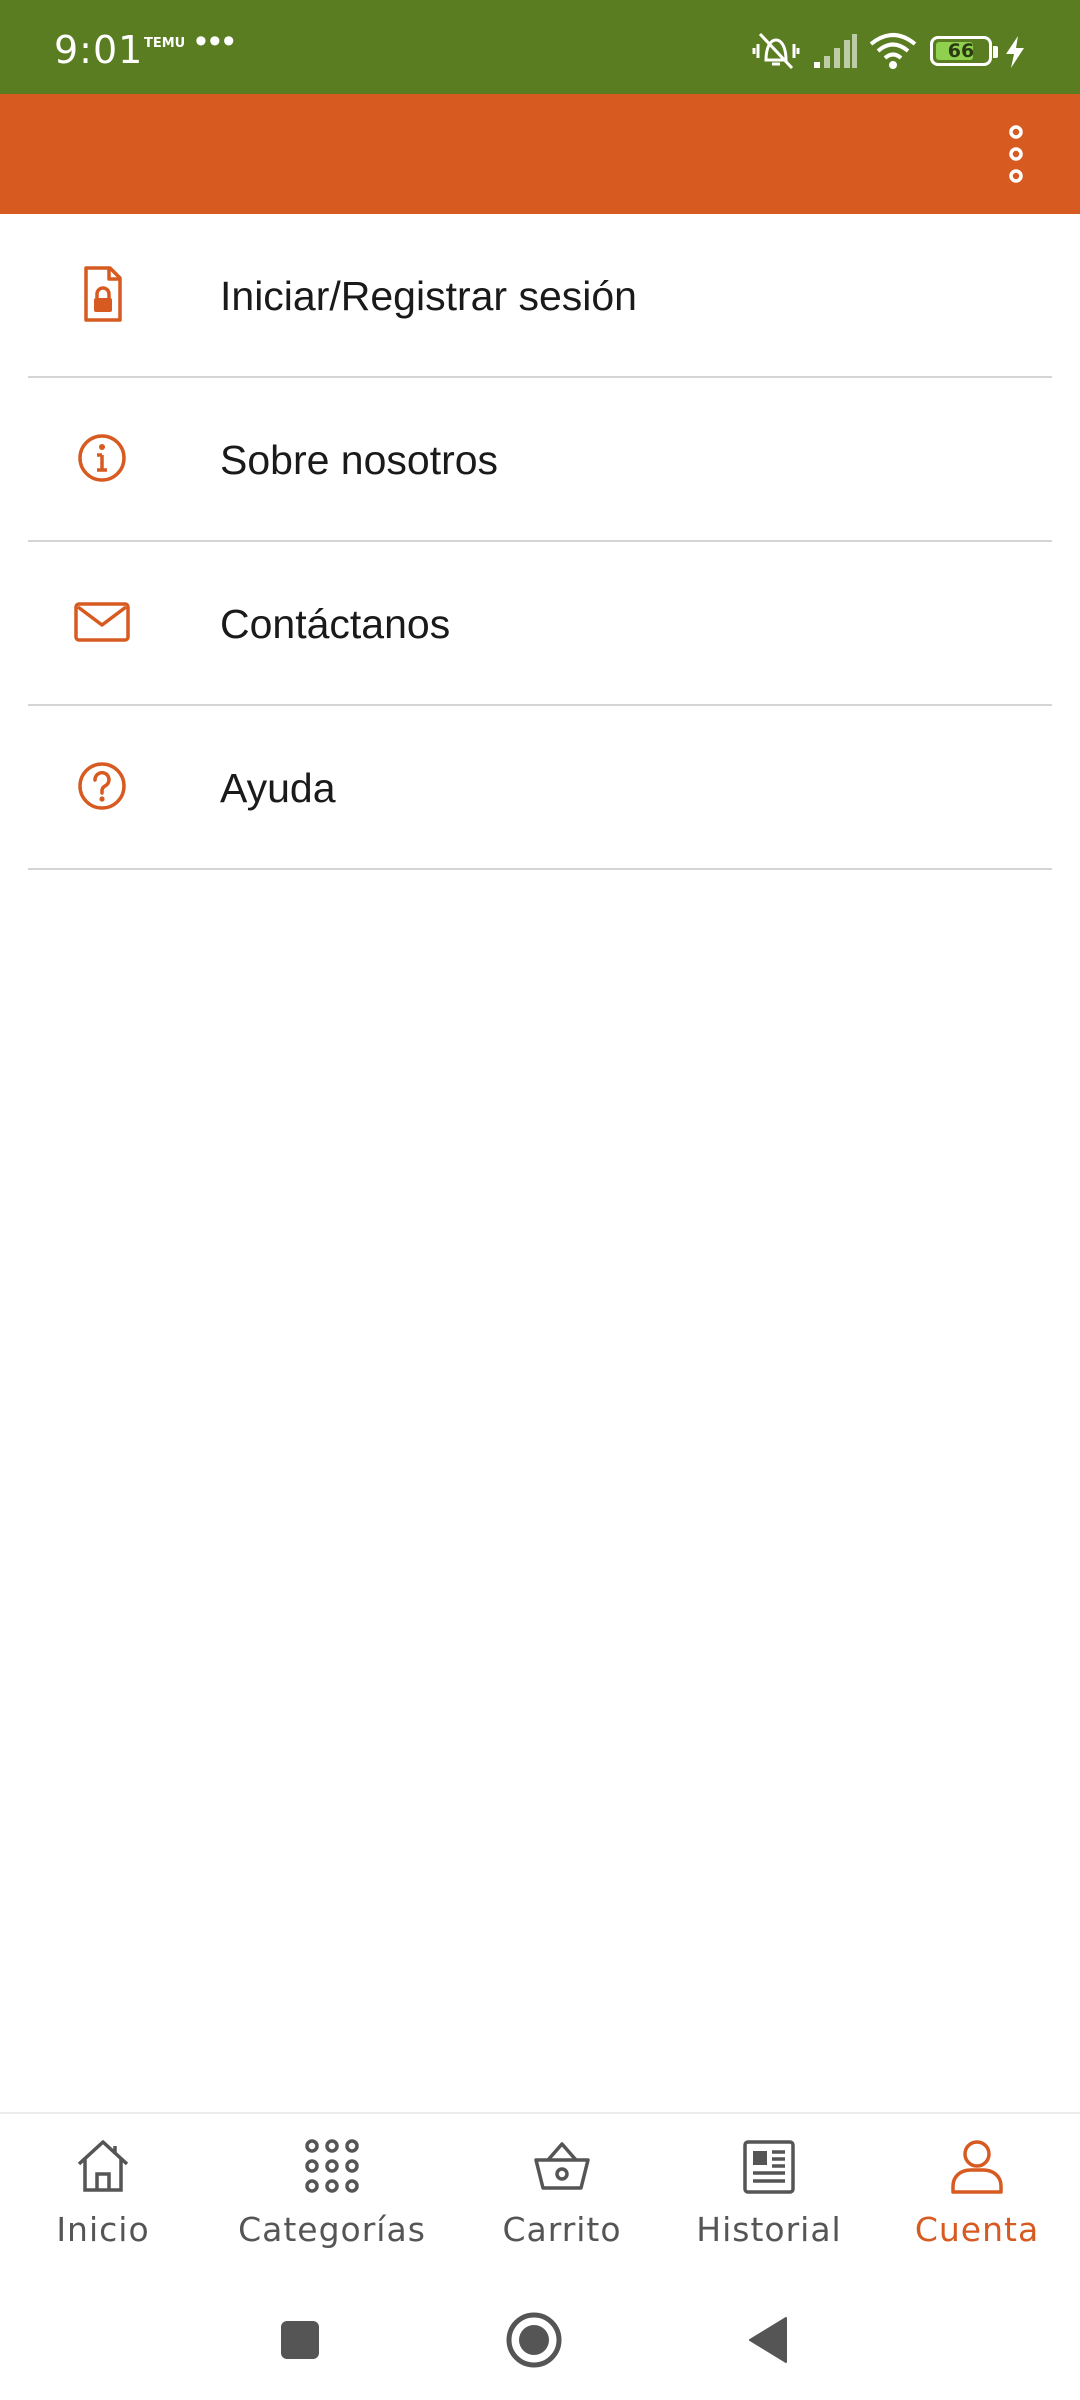 Image resolution: width=1080 pixels, height=2400 pixels. Describe the element at coordinates (335, 624) in the screenshot. I see `menu-item-label: Contáctanos` at that location.